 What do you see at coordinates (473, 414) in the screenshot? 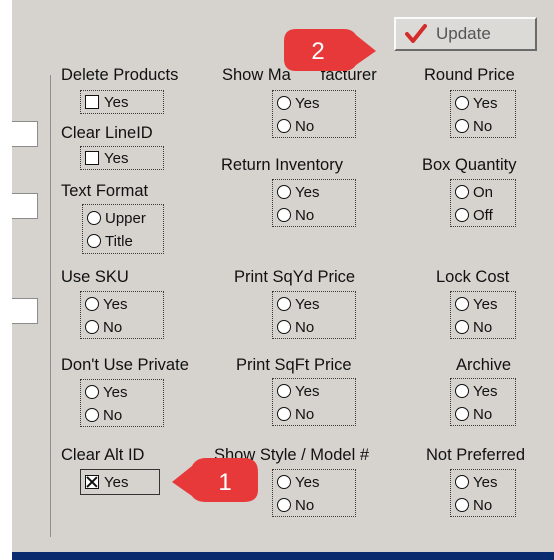
I see `archive-no-radio: No` at bounding box center [473, 414].